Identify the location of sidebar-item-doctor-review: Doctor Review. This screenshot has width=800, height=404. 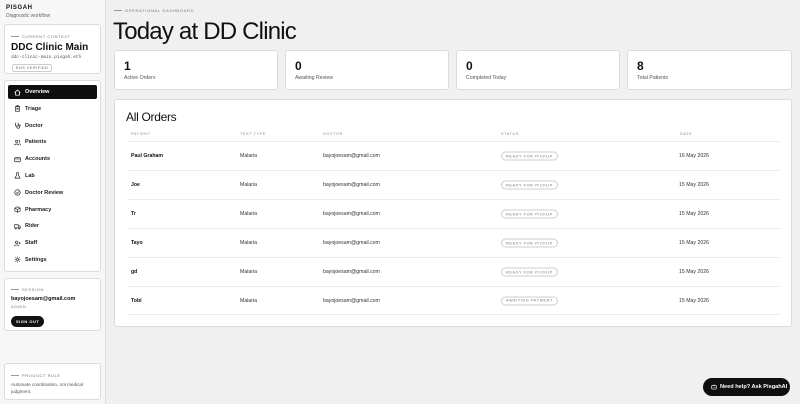
(52, 193).